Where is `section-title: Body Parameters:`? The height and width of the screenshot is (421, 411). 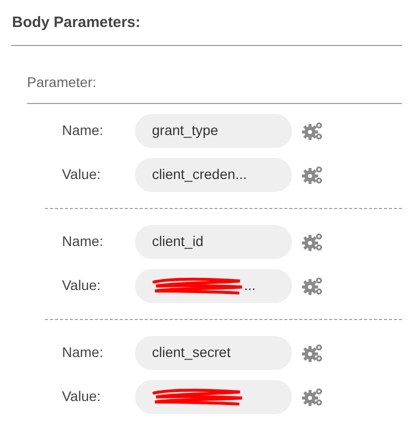
section-title: Body Parameters: is located at coordinates (77, 23).